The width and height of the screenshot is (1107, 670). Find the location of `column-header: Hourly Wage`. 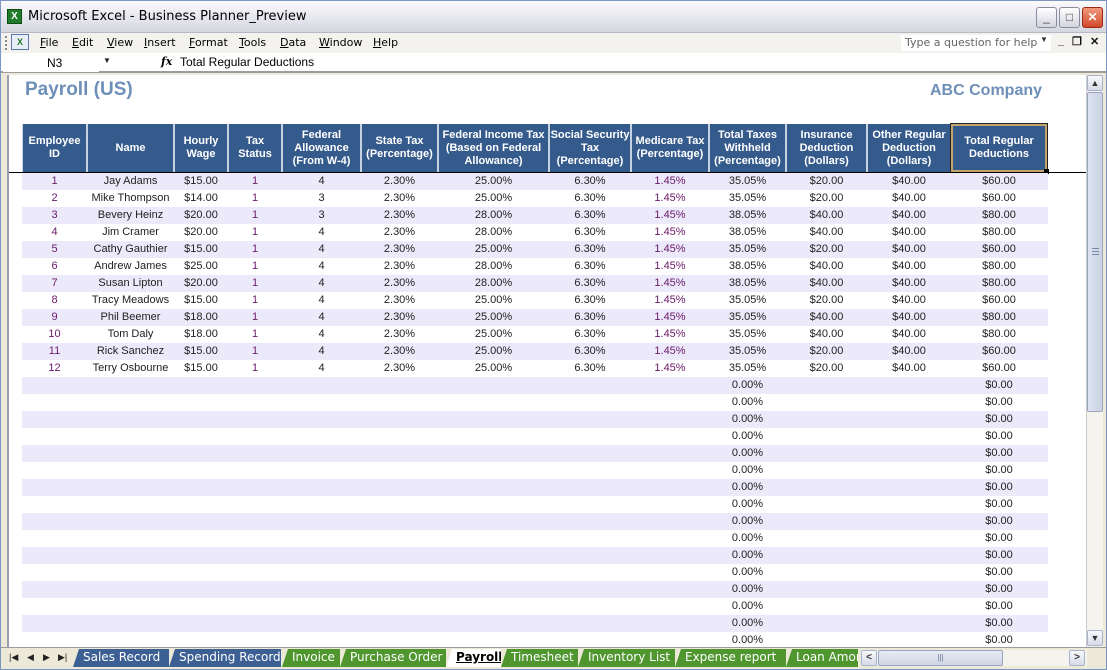

column-header: Hourly Wage is located at coordinates (201, 148).